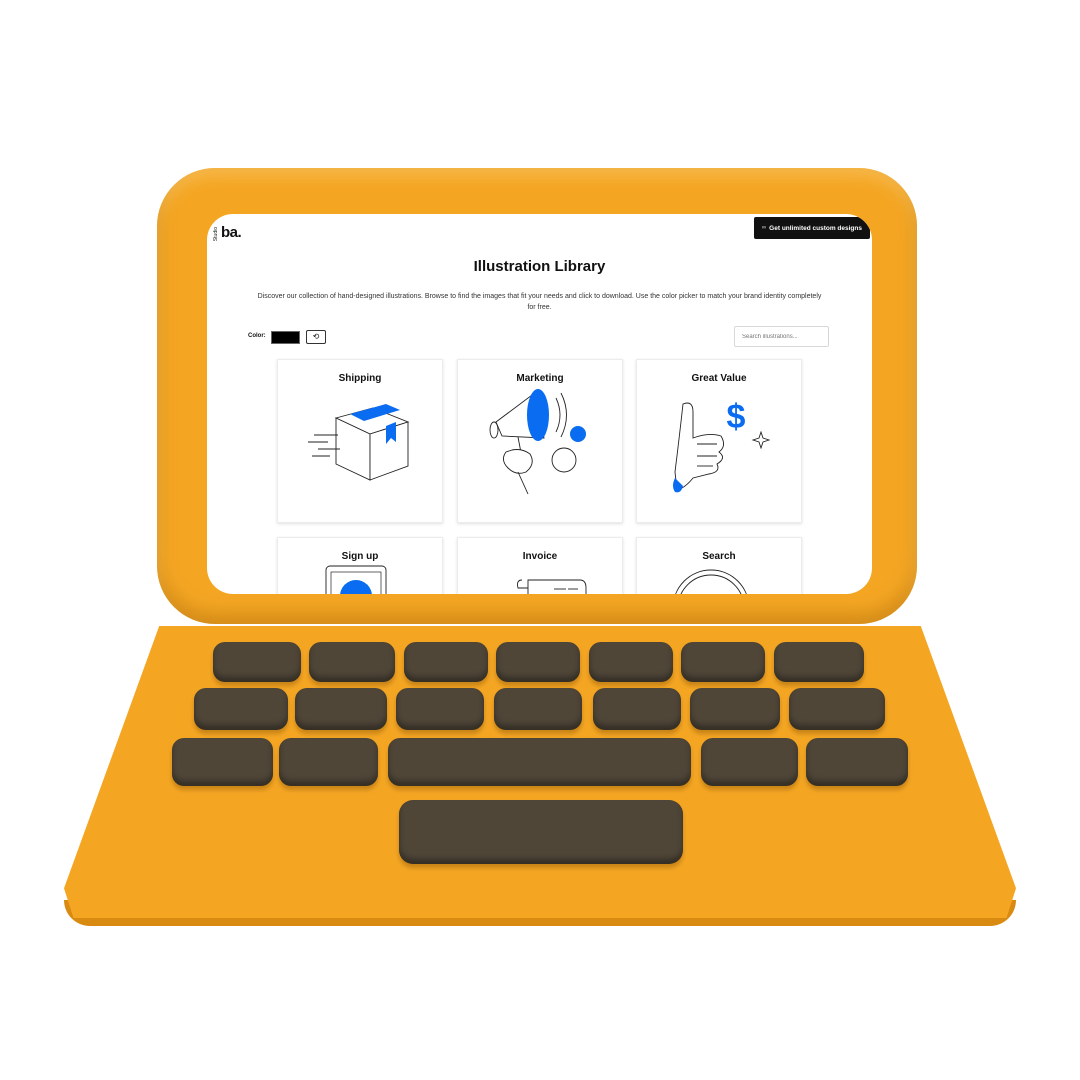 Image resolution: width=1080 pixels, height=1080 pixels. I want to click on magnifier-icon, so click(711, 581).